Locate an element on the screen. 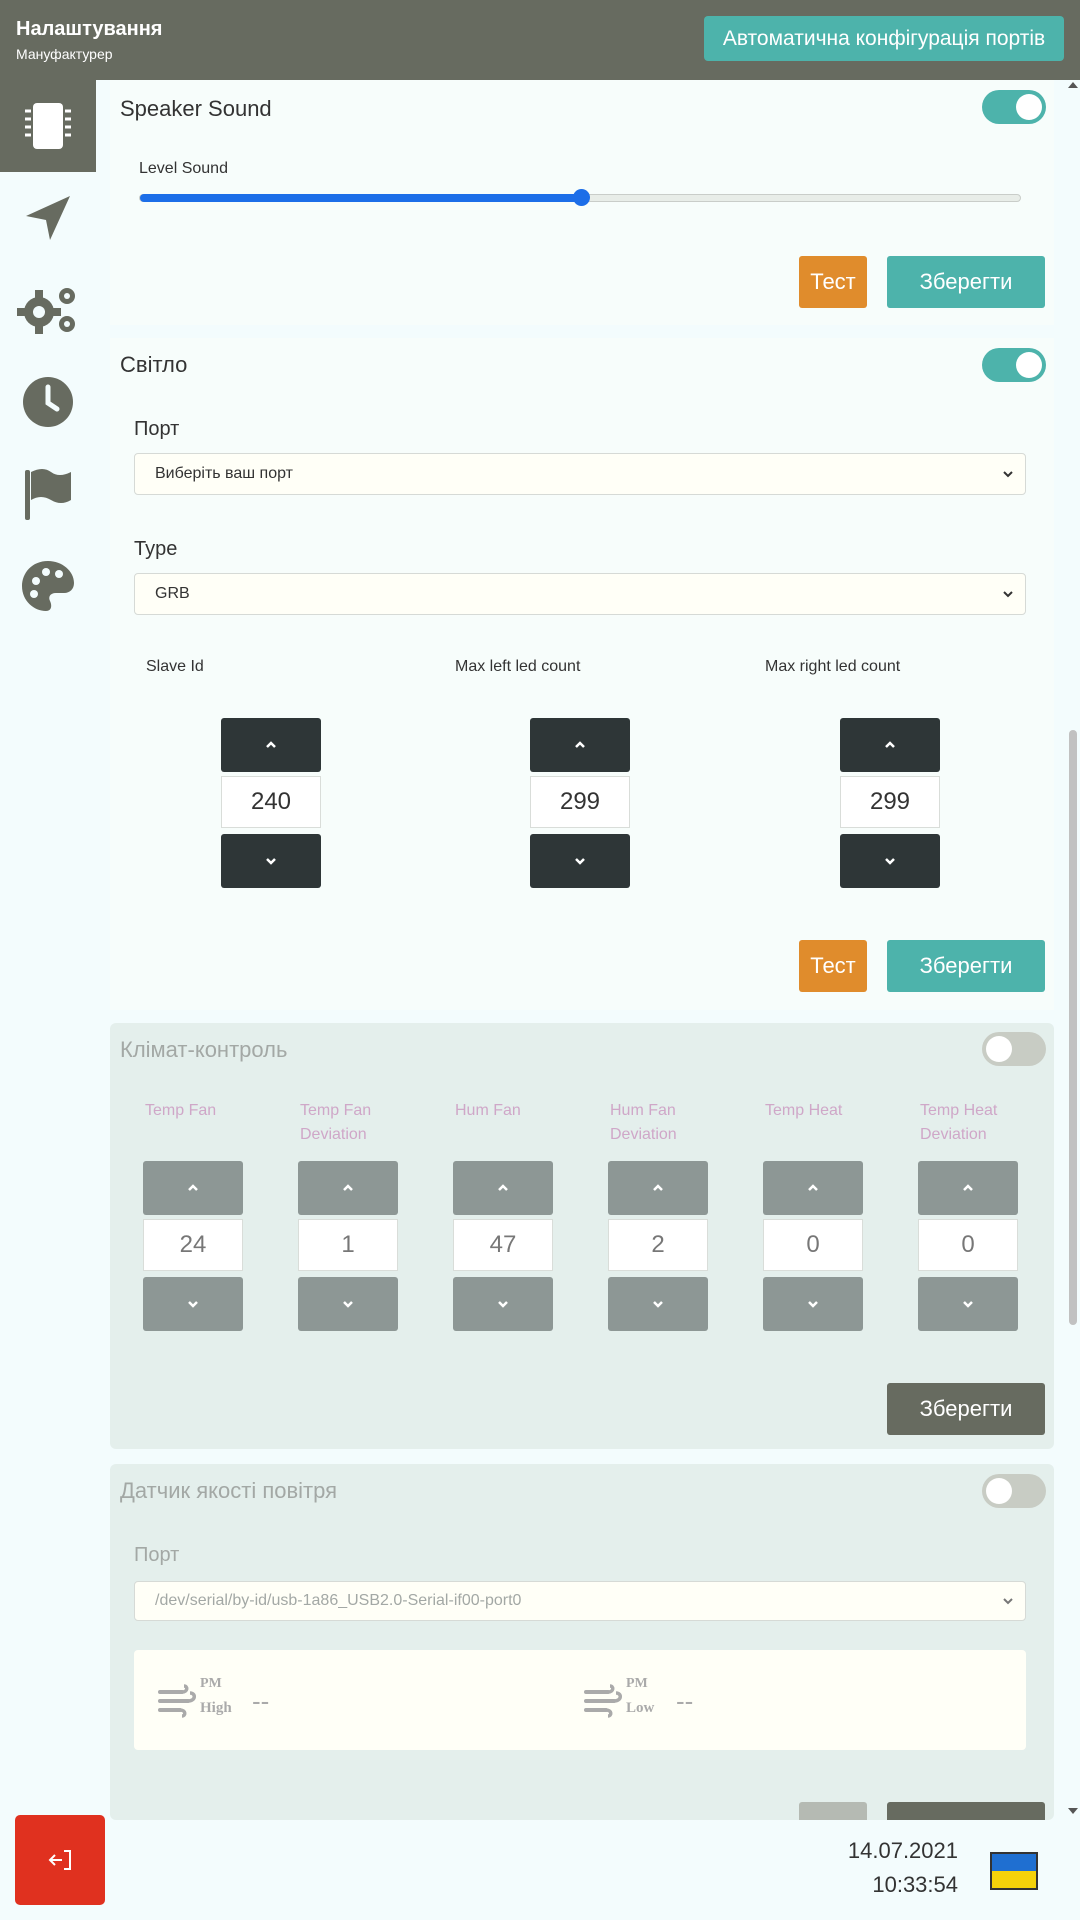 The height and width of the screenshot is (1920, 1080). level-sound-handle is located at coordinates (581, 197).